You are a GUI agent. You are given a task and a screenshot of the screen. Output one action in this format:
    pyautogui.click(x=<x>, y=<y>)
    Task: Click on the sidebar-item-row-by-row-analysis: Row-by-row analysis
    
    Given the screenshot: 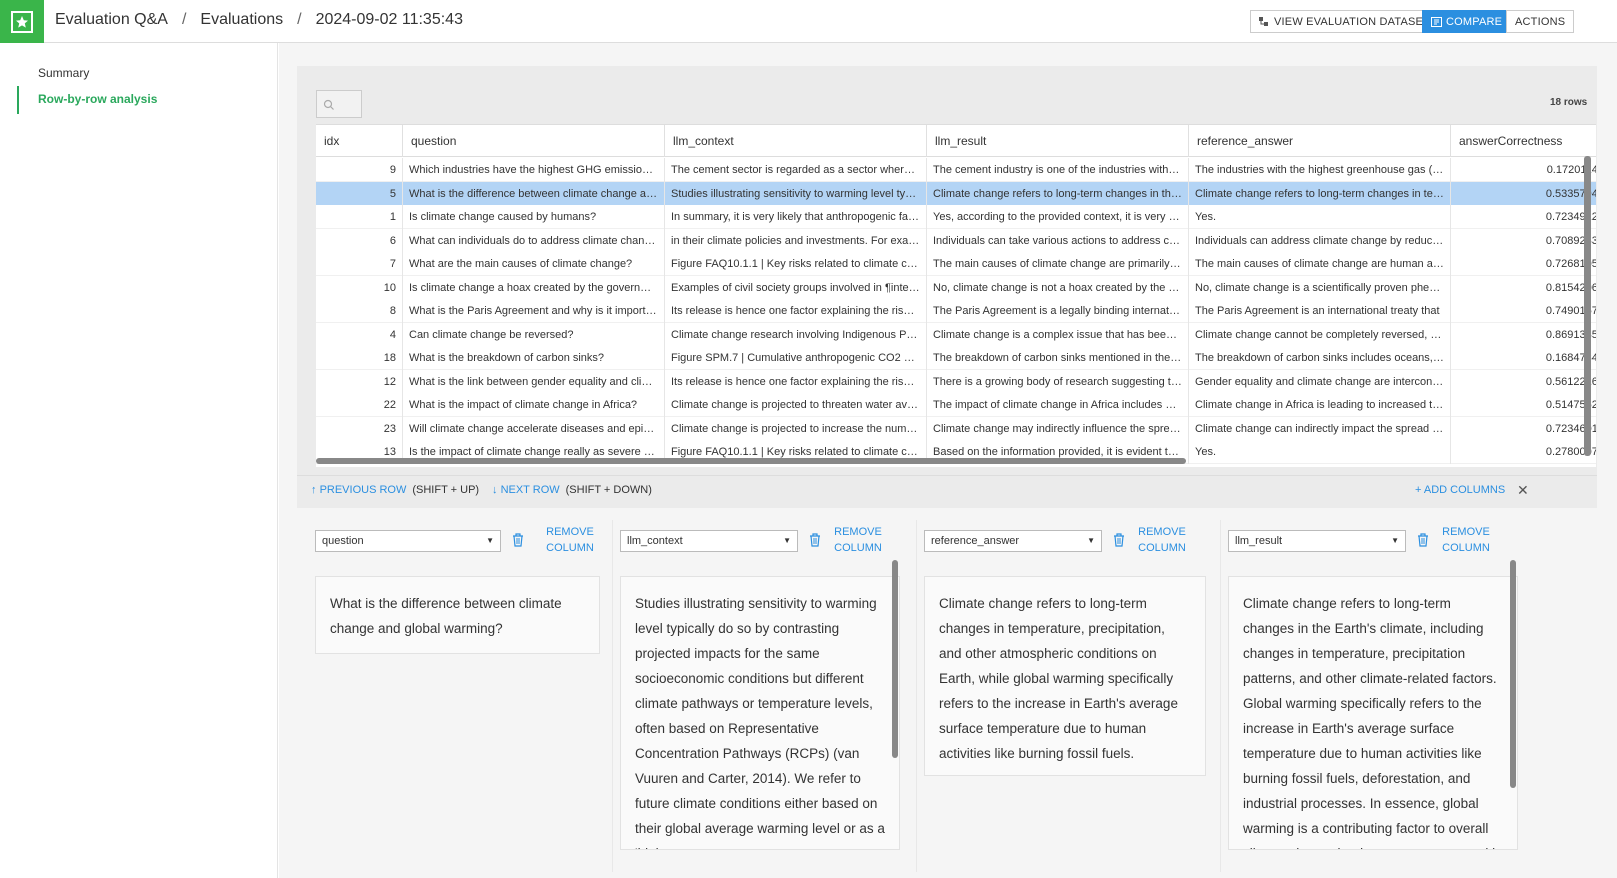 What is the action you would take?
    pyautogui.click(x=97, y=99)
    